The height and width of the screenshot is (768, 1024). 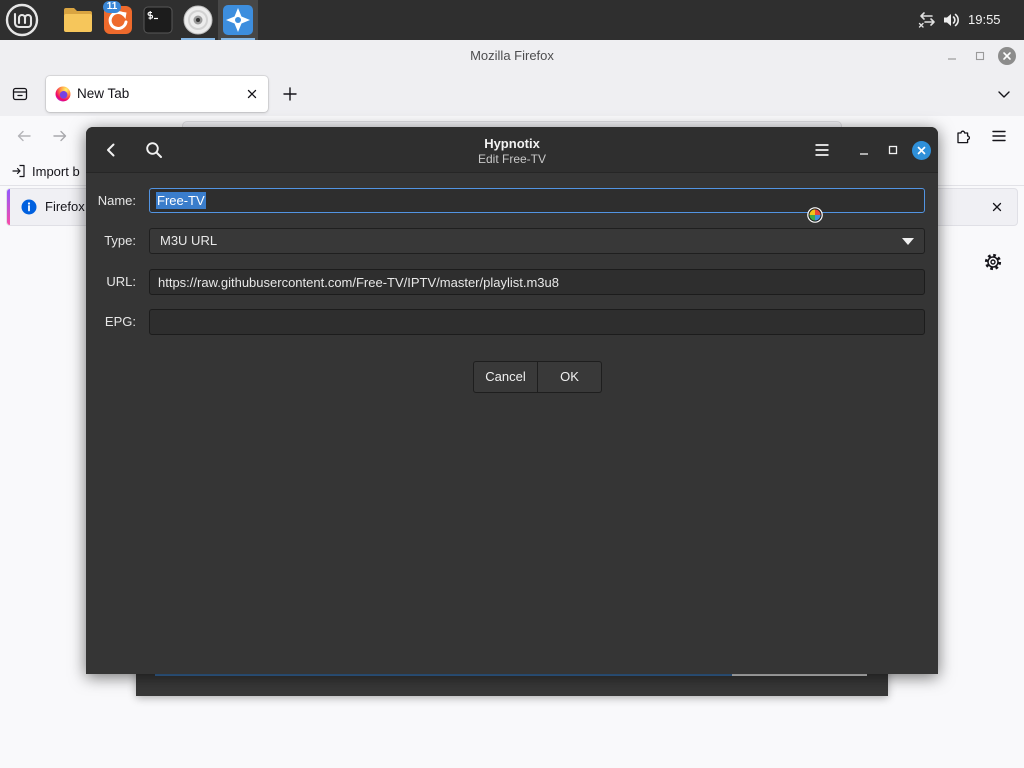 I want to click on progress-bar-fill, so click(x=443, y=675).